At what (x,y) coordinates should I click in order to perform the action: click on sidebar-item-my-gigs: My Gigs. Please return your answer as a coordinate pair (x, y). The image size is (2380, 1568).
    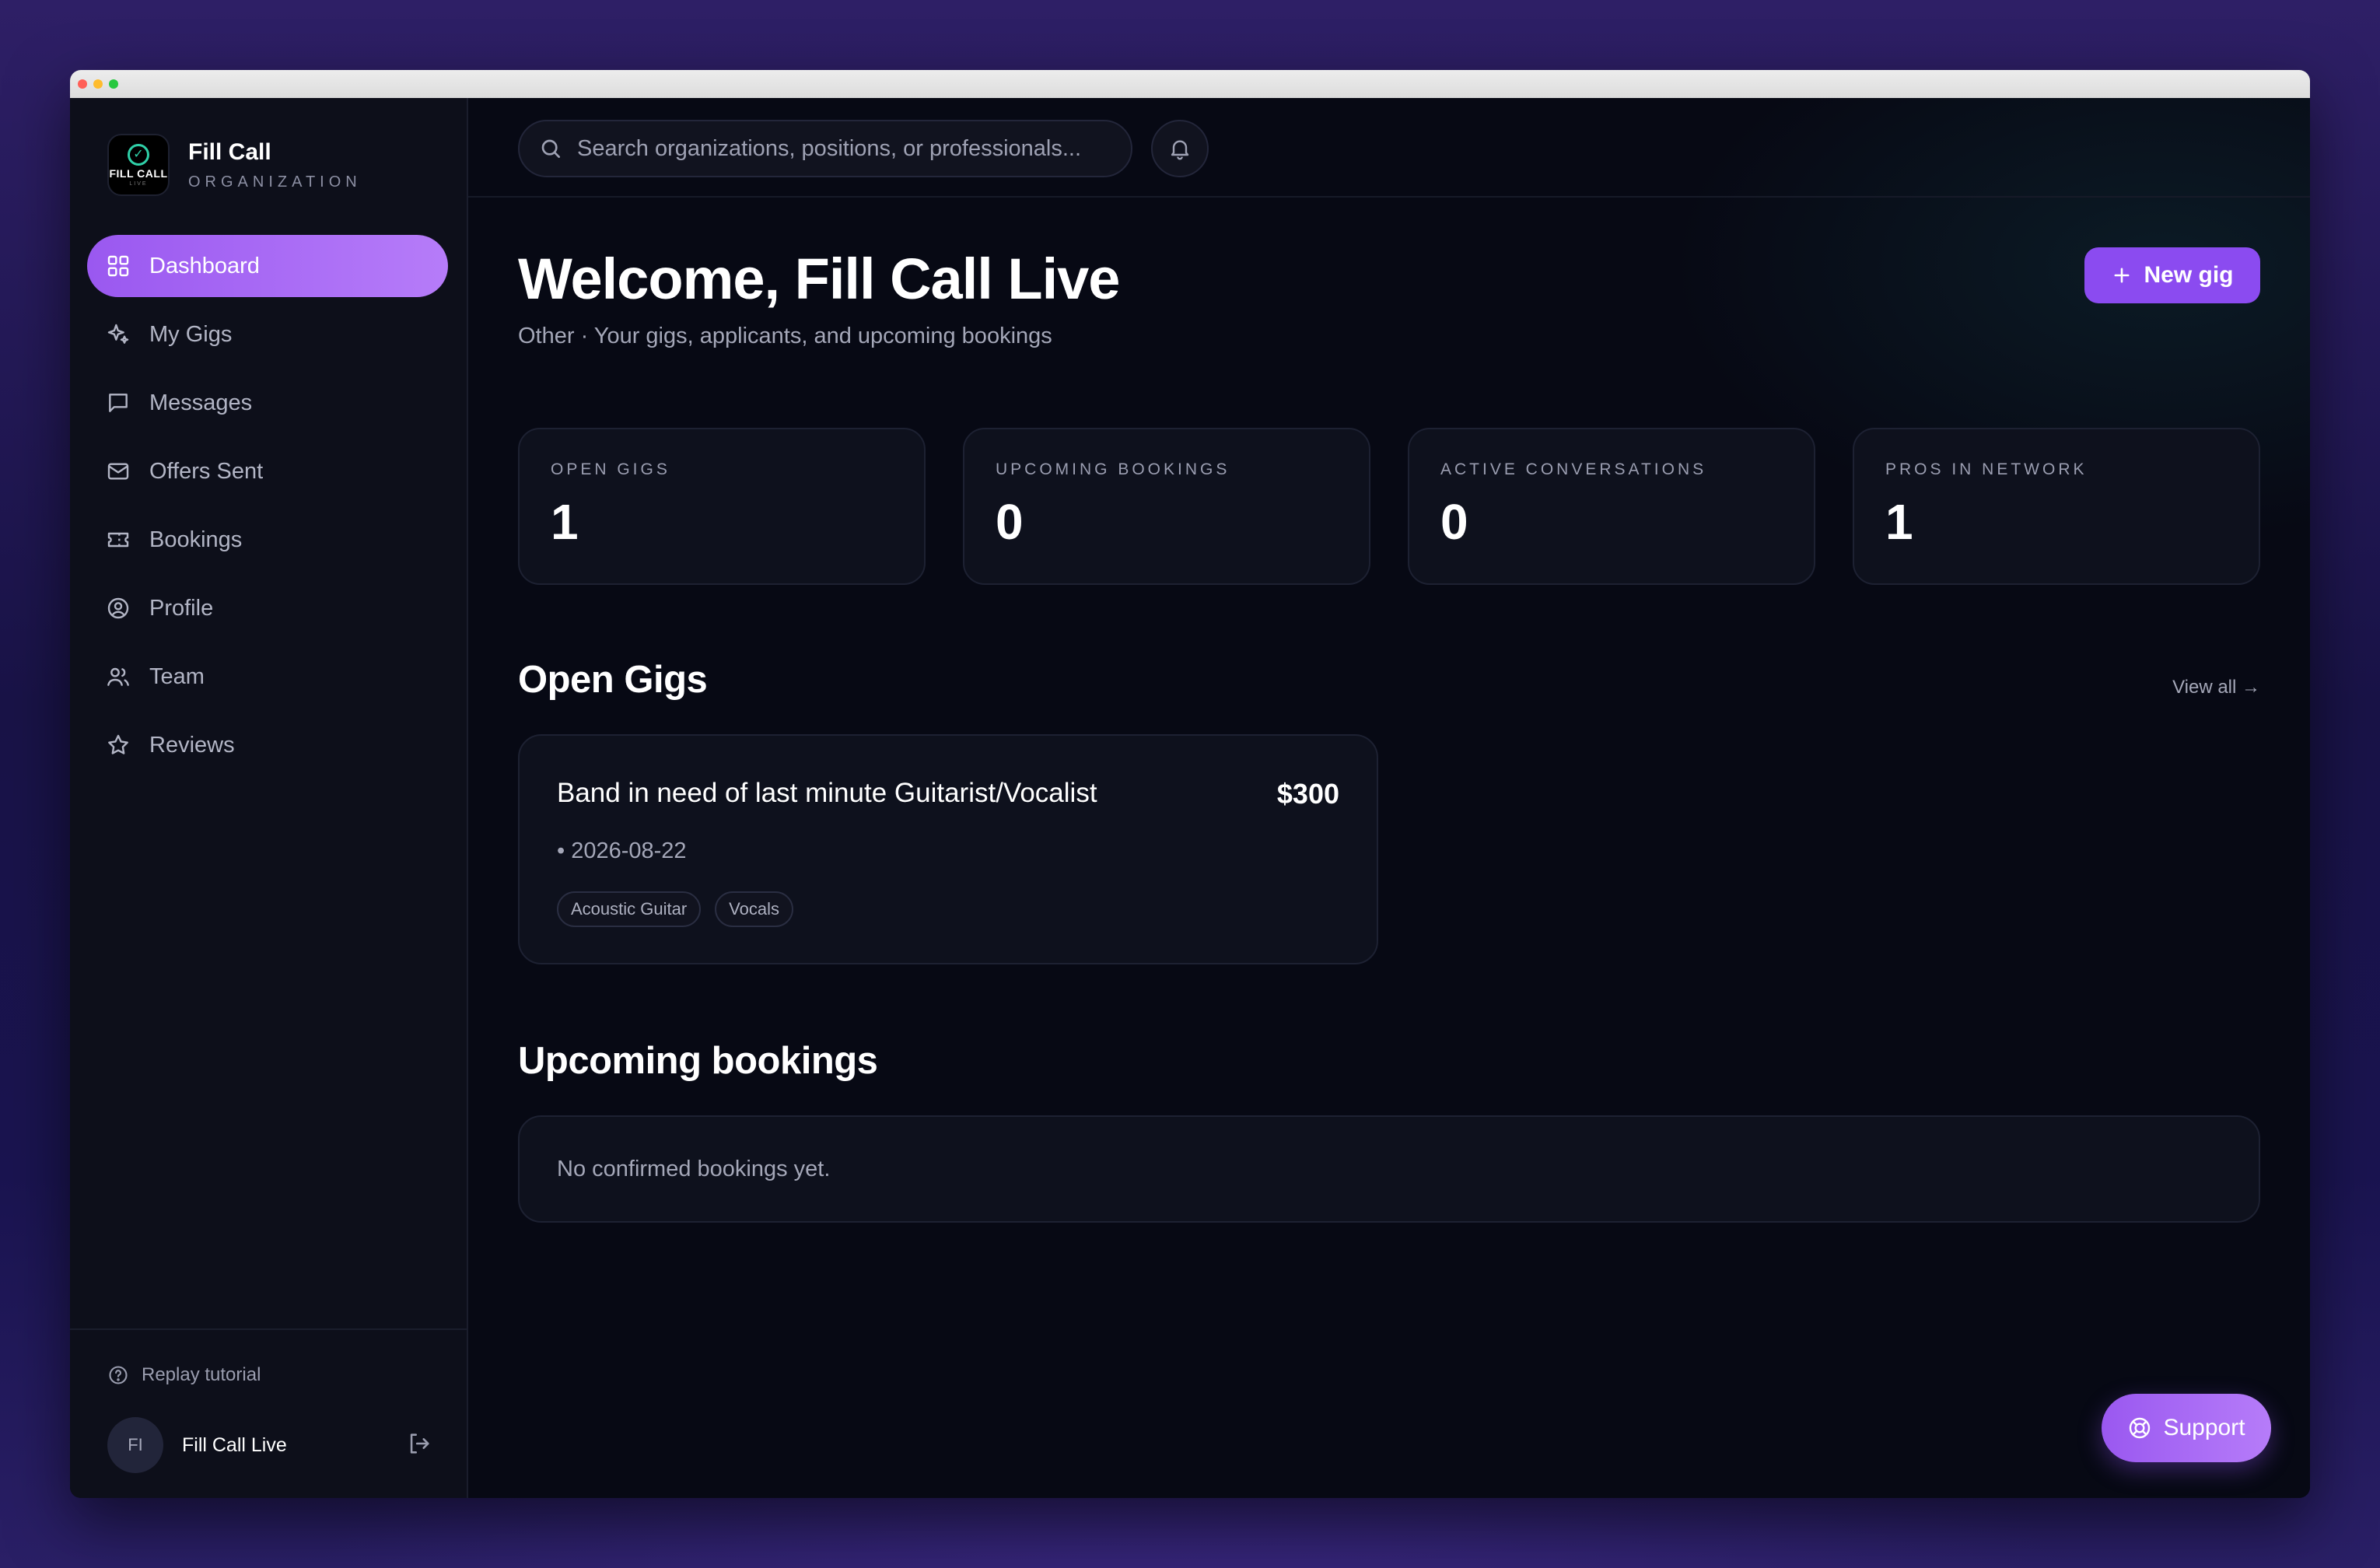
    Looking at the image, I should click on (267, 335).